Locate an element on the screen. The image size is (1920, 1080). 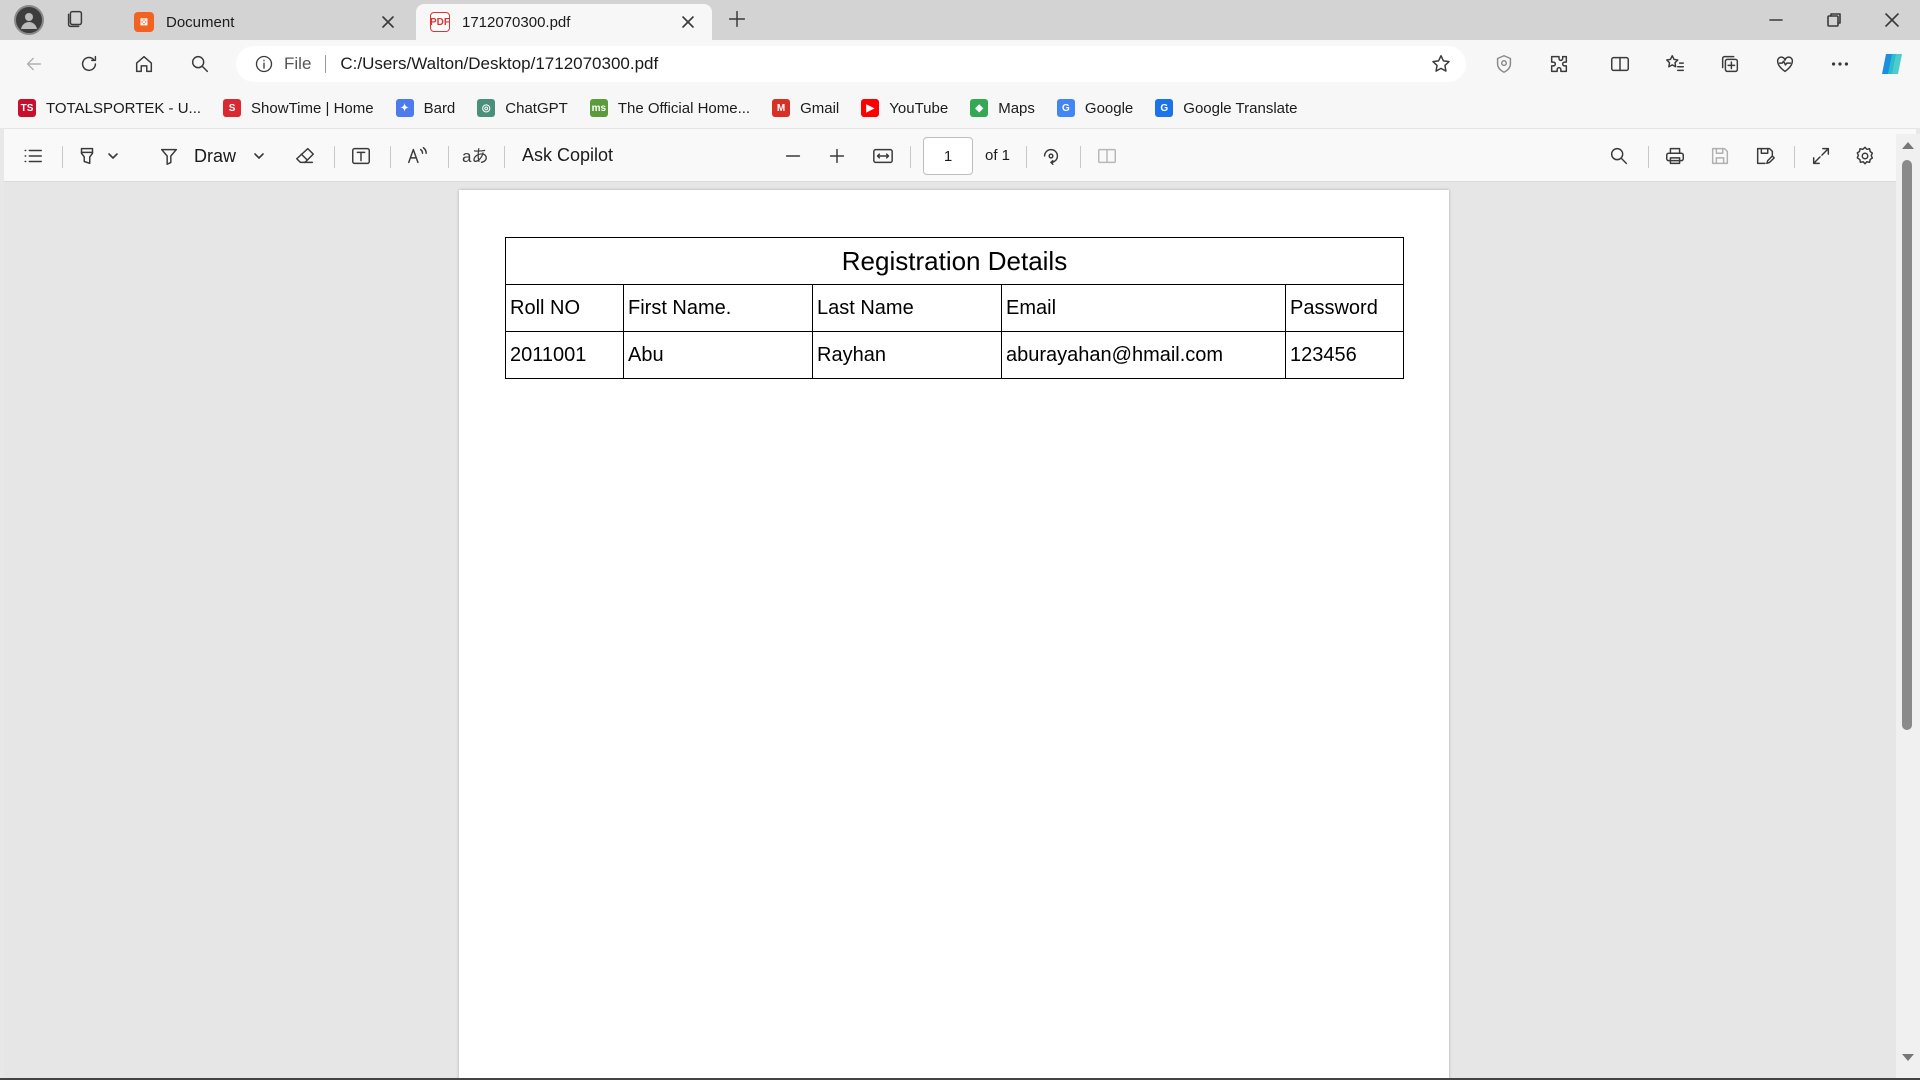
tab-pdf: PDF 1712070300.pdf is located at coordinates (564, 22).